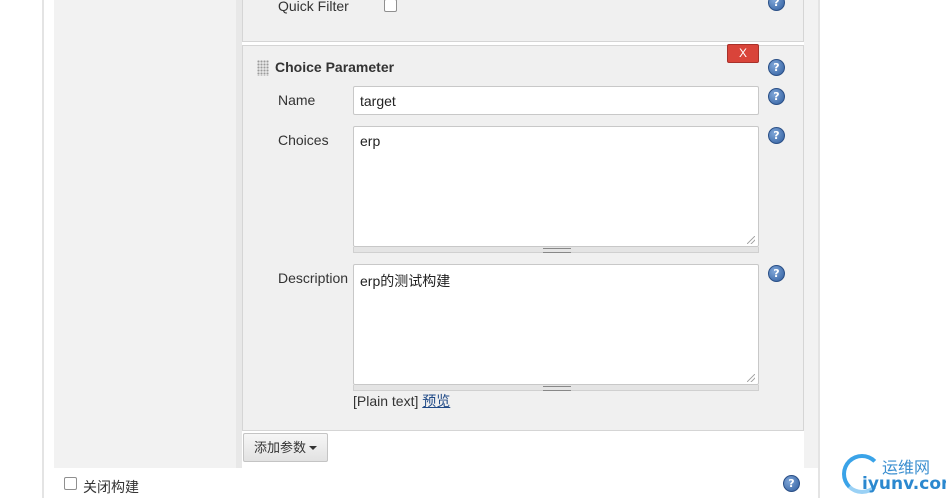 Image resolution: width=946 pixels, height=498 pixels. What do you see at coordinates (904, 484) in the screenshot?
I see `watermark-en-text: iyunv.com` at bounding box center [904, 484].